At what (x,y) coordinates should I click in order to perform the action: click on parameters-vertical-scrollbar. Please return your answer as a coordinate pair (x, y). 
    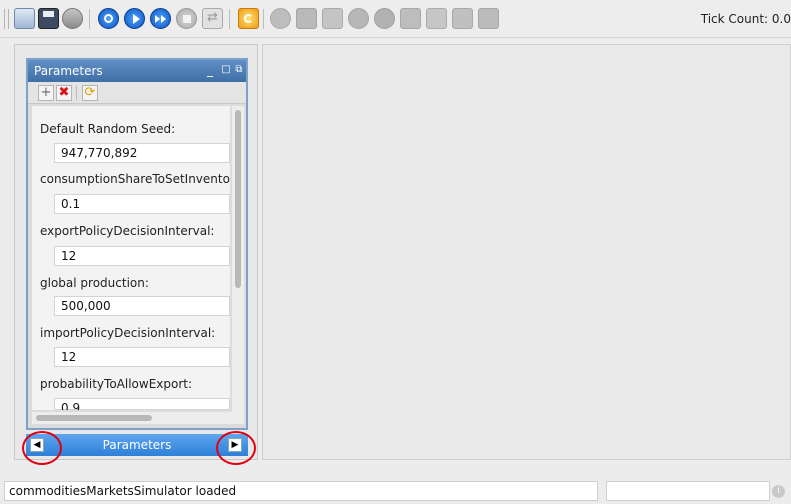
    Looking at the image, I should click on (238, 265).